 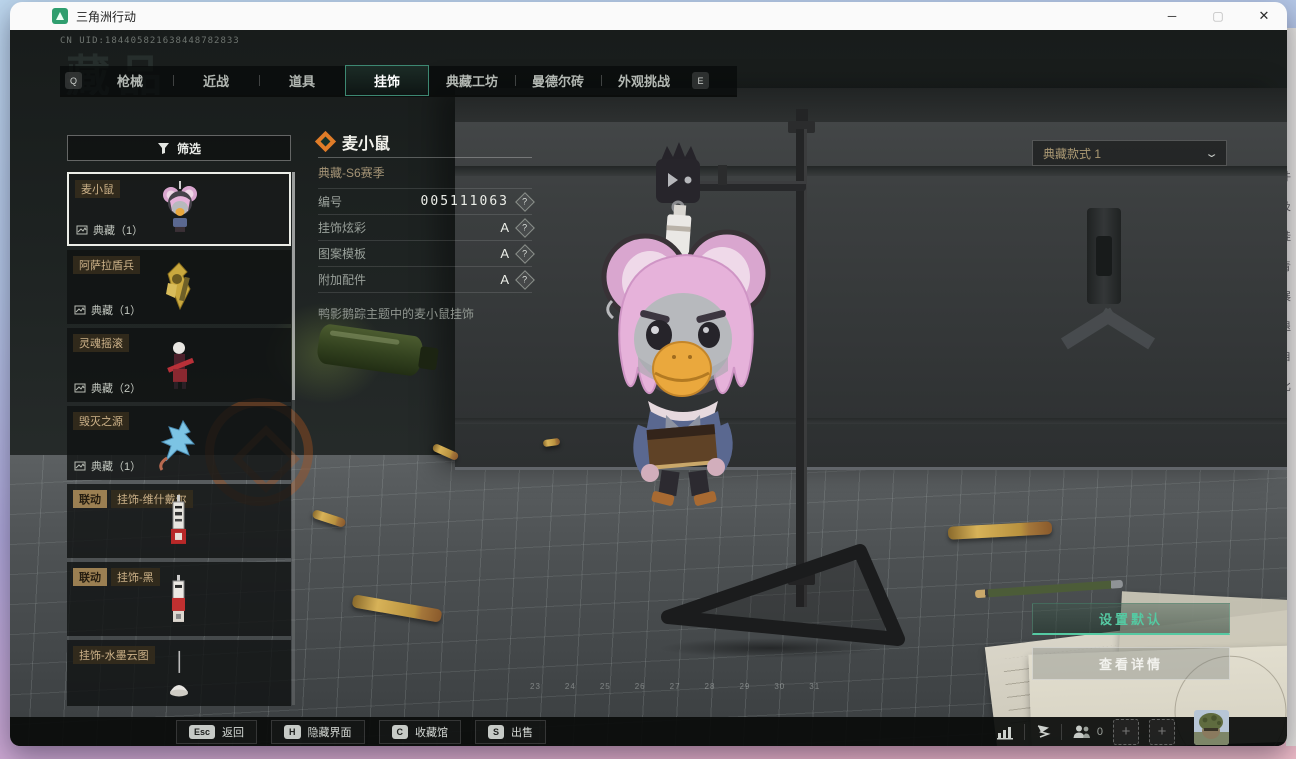 I want to click on list-scrollbar, so click(x=293, y=438).